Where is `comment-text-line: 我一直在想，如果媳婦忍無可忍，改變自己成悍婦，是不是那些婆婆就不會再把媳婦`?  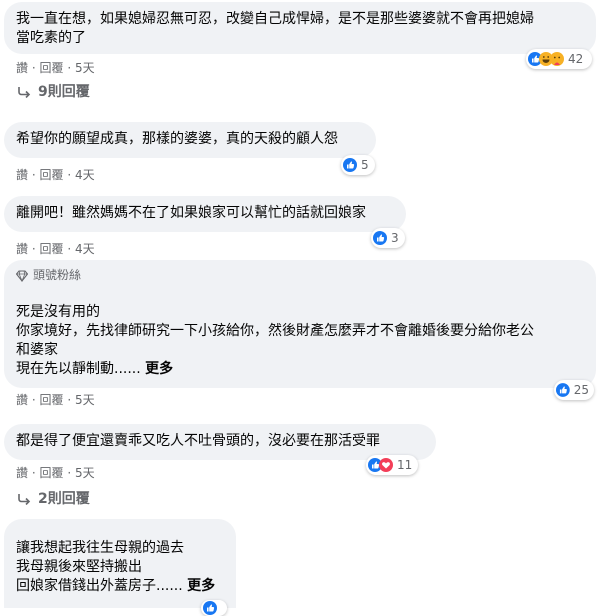 comment-text-line: 我一直在想，如果媳婦忍無可忍，改變自己成悍婦，是不是那些婆婆就不會再把媳婦 is located at coordinates (275, 19).